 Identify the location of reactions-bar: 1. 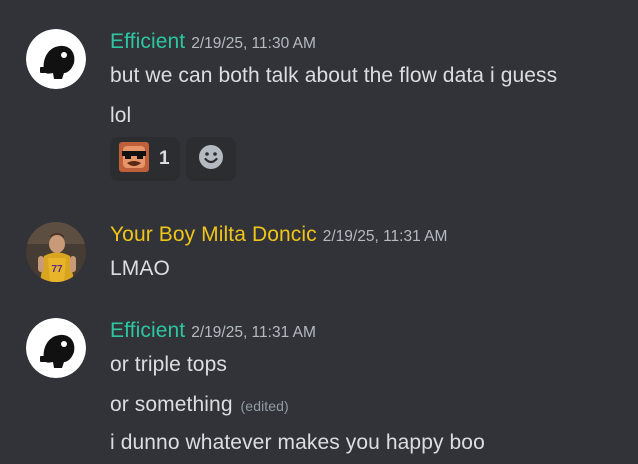
(173, 159).